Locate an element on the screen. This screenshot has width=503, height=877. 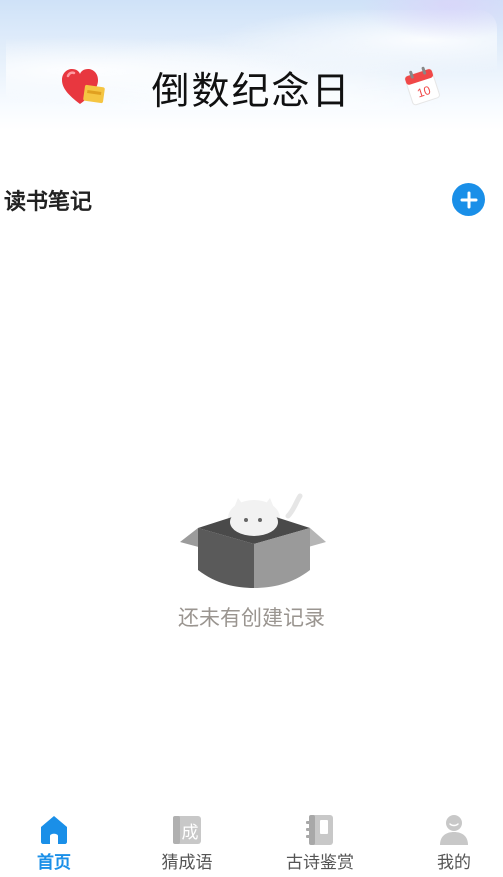
book-icon is located at coordinates (319, 830).